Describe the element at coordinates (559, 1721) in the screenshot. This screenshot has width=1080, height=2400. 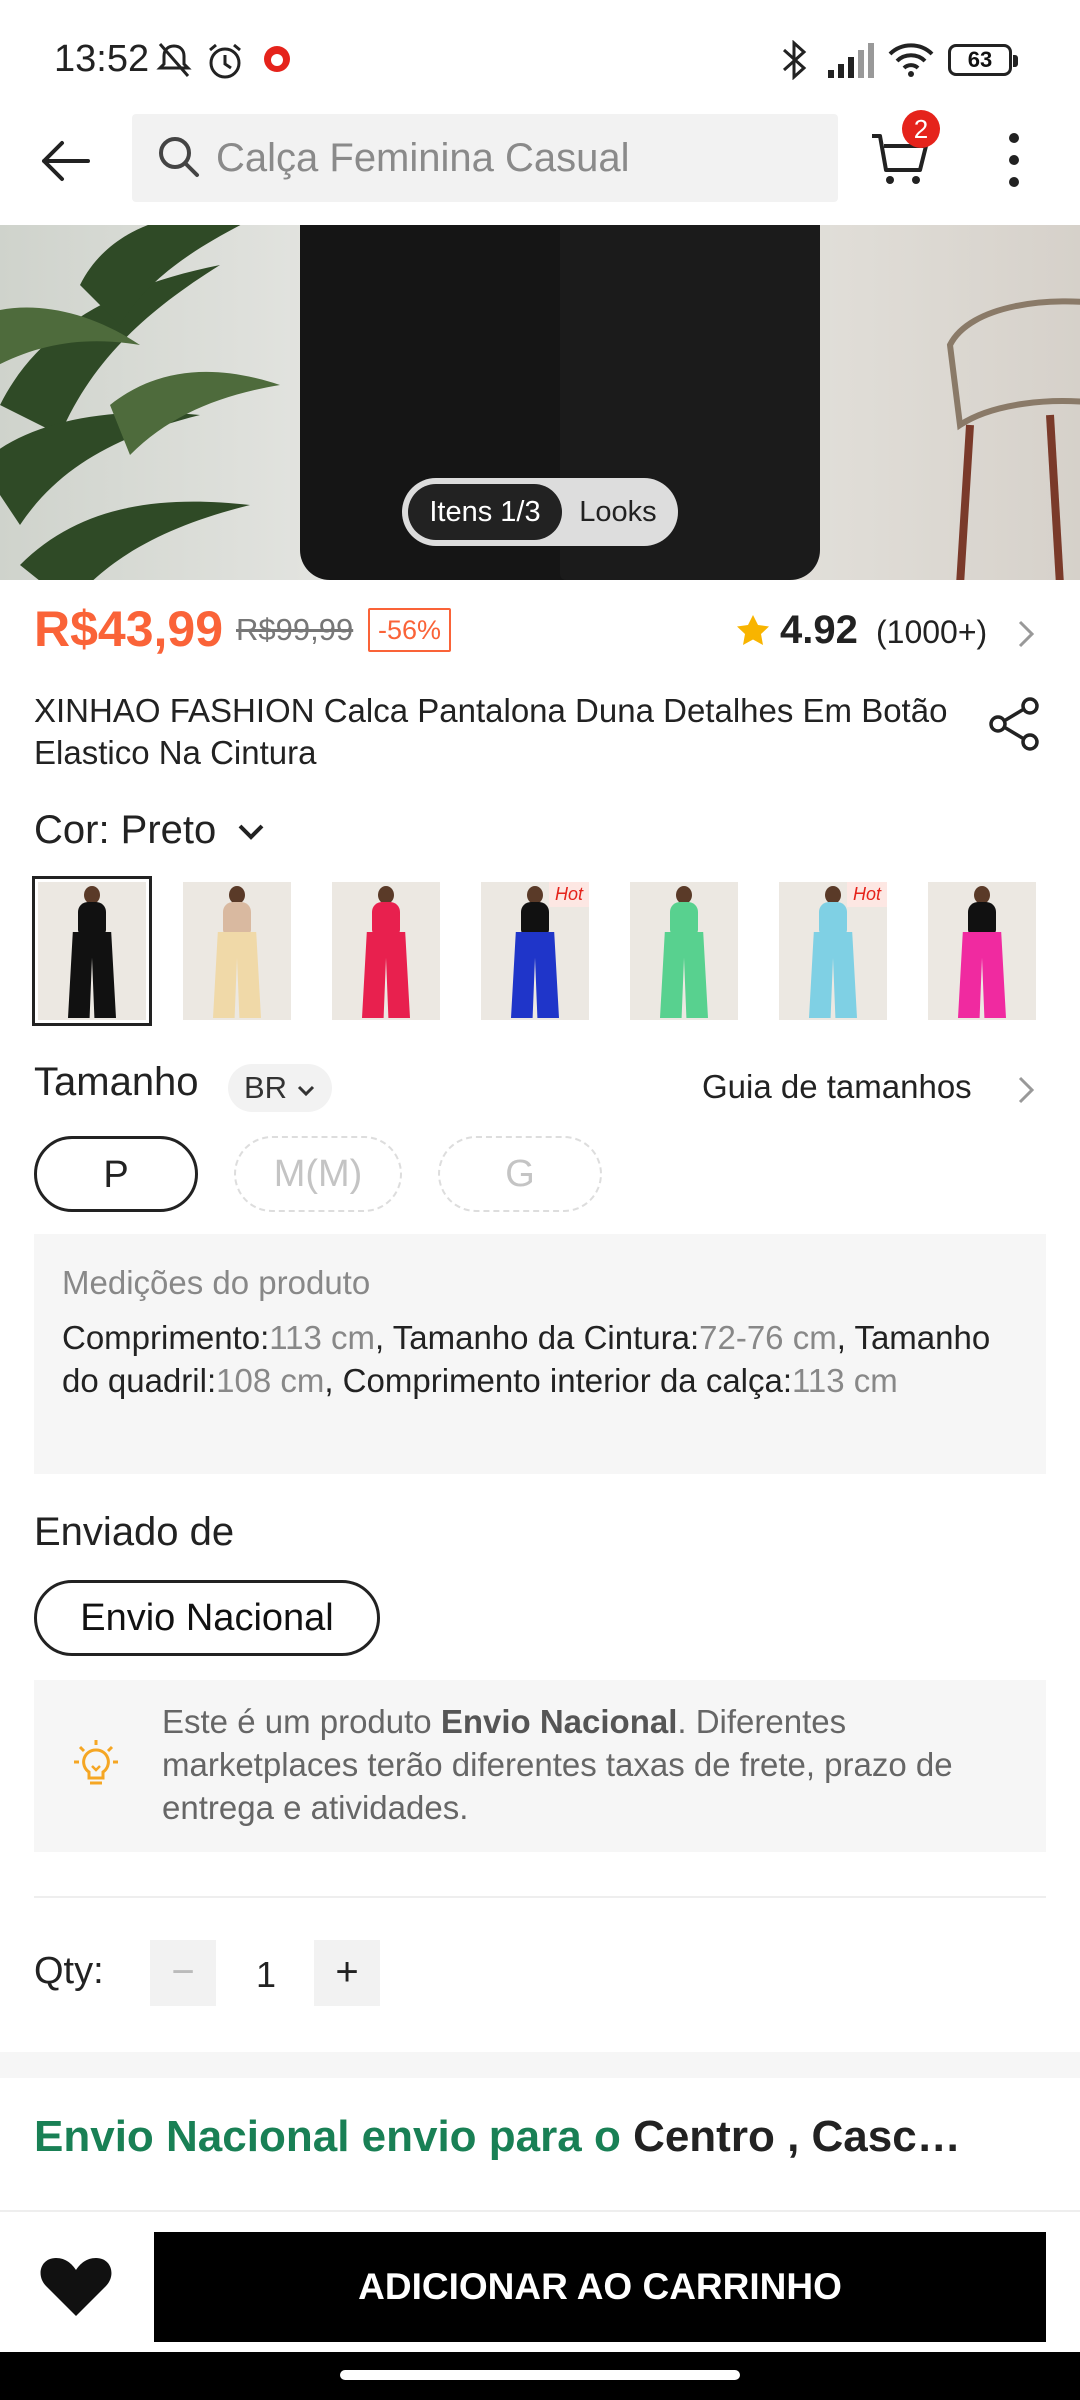
I see `notice-bold: Envio Nacional` at that location.